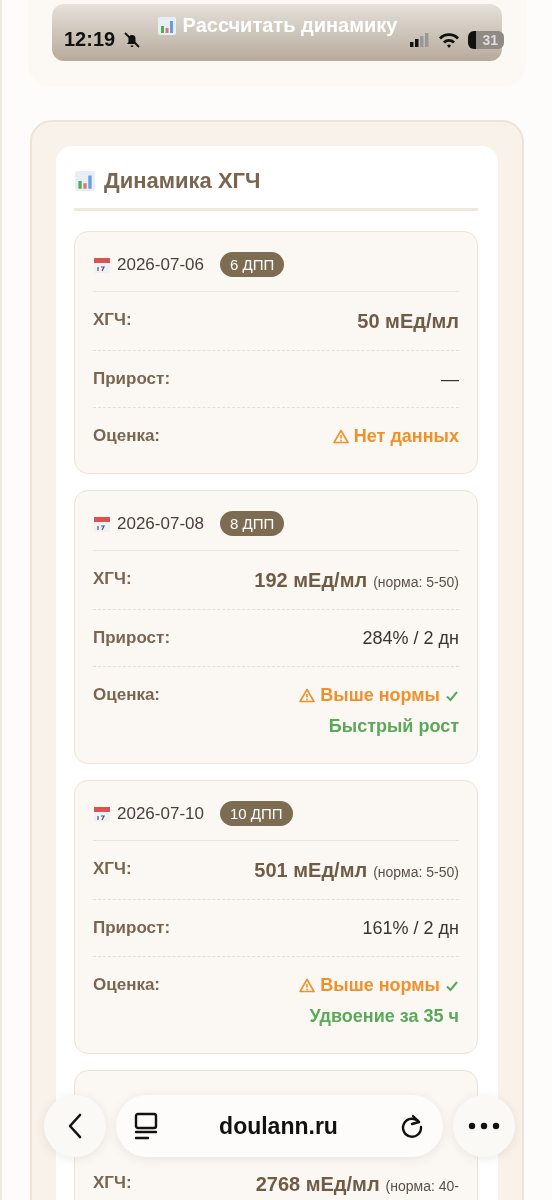 This screenshot has height=1200, width=552. I want to click on url-text: doulann.ru, so click(278, 1126).